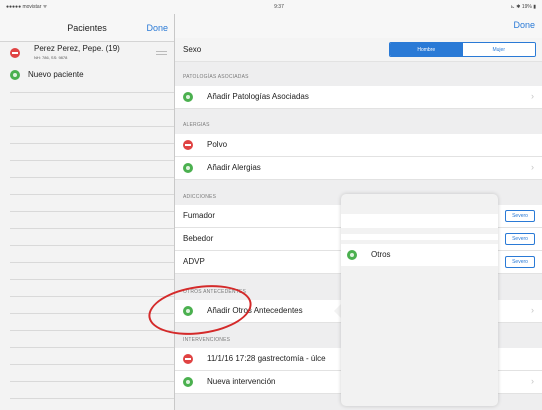  Describe the element at coordinates (200, 197) in the screenshot. I see `section-header-adicciones: ADICCIONES` at that location.